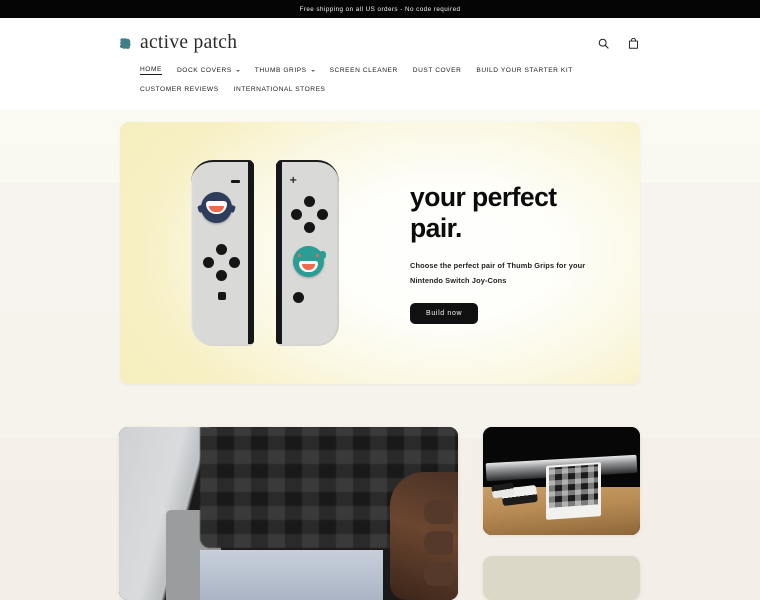 The image size is (760, 600). What do you see at coordinates (317, 255) in the screenshot?
I see `creature-eye-right` at bounding box center [317, 255].